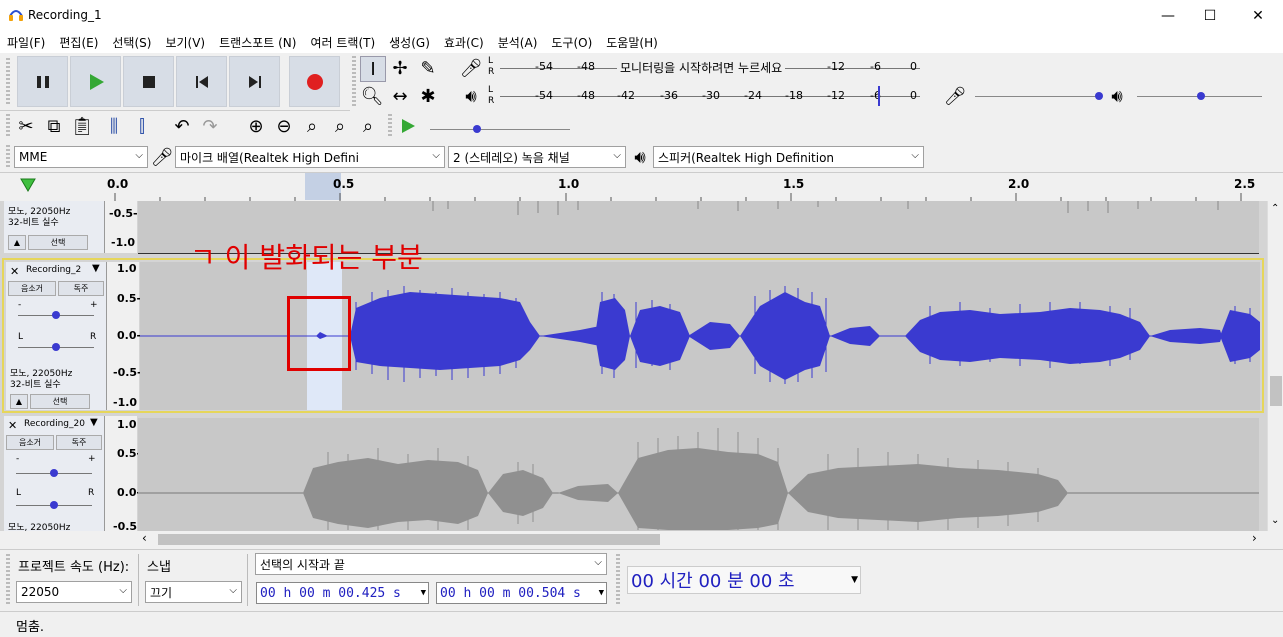  Describe the element at coordinates (210, 126) in the screenshot. I see `redo-icon: ↷` at that location.